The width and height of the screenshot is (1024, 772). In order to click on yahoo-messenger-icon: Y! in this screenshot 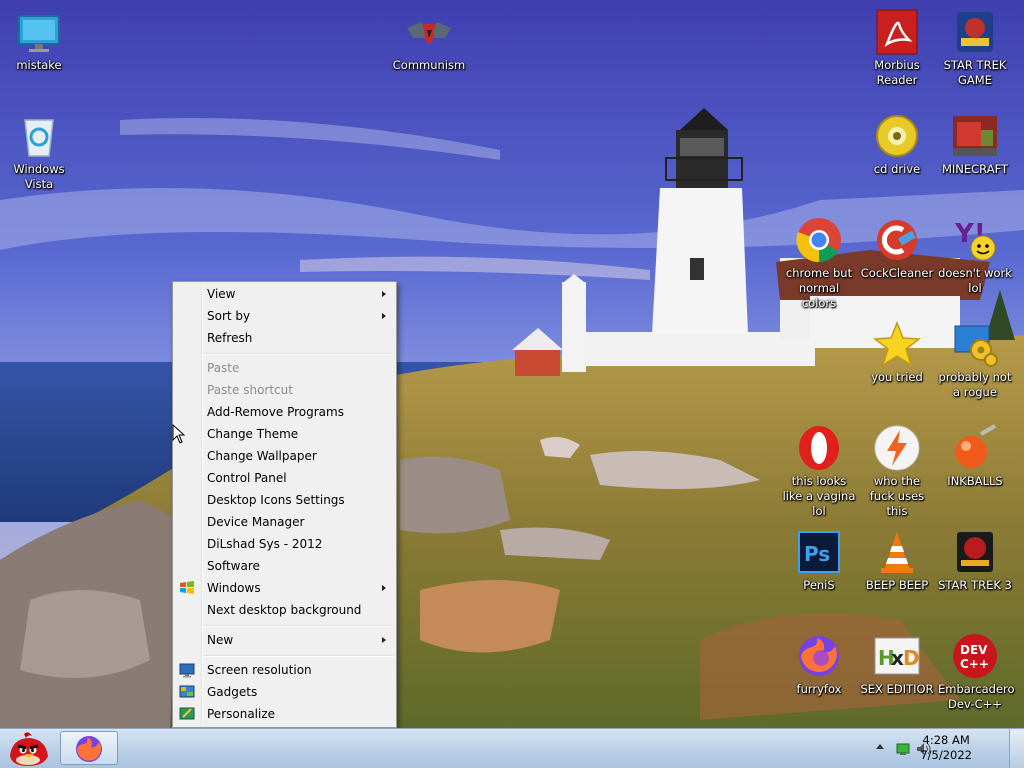, I will do `click(975, 240)`.